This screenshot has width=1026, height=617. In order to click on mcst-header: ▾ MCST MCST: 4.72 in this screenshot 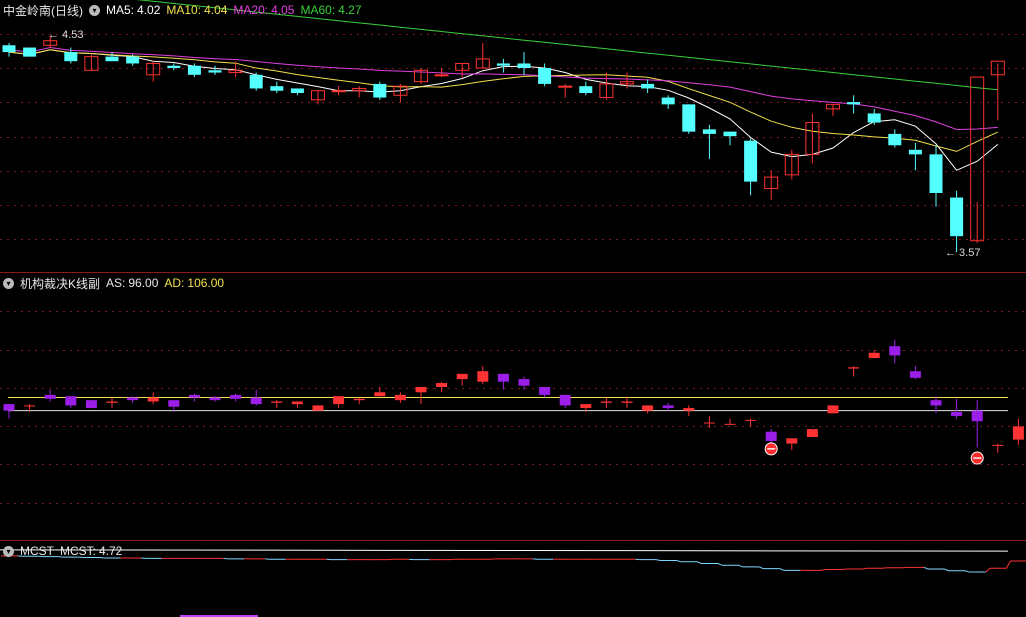, I will do `click(62, 551)`.